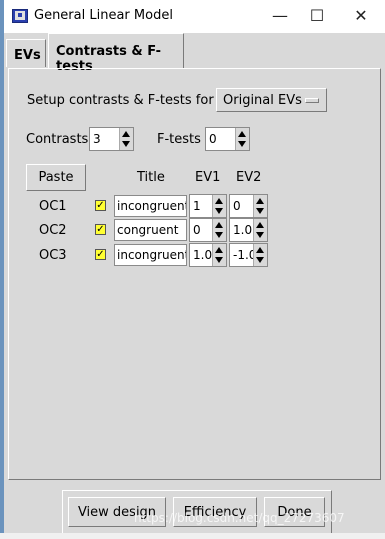 The width and height of the screenshot is (385, 539). What do you see at coordinates (248, 255) in the screenshot?
I see `ev2-spinbox-oc3: -1.0` at bounding box center [248, 255].